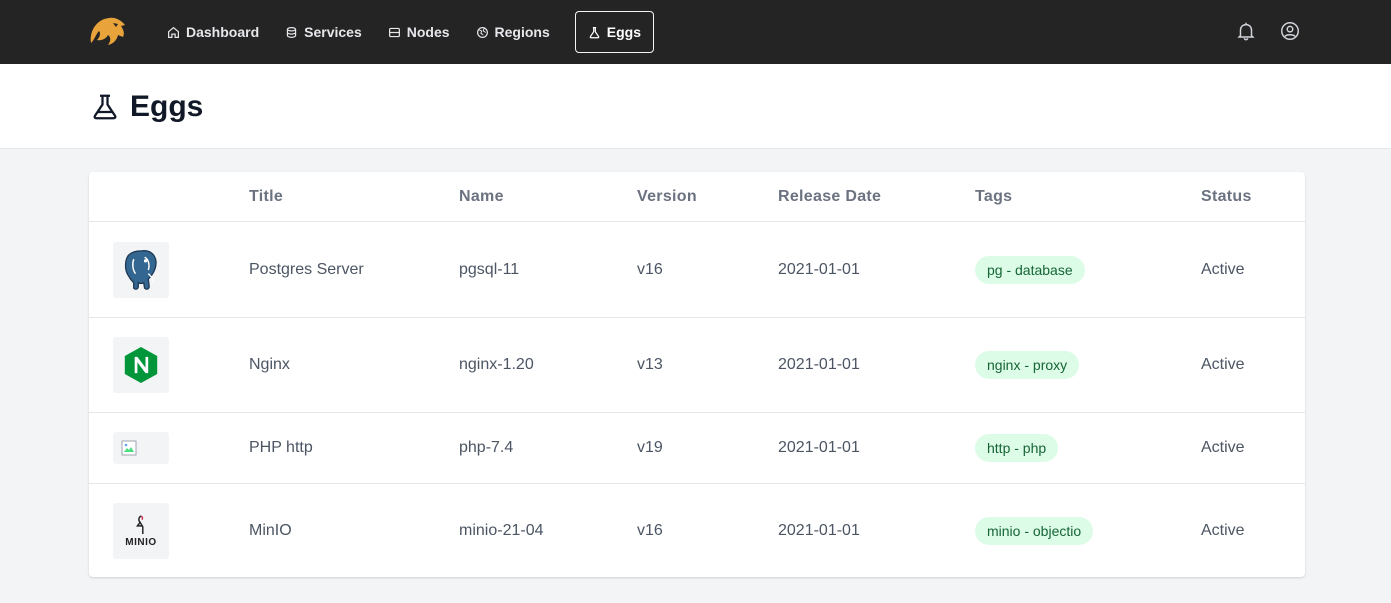 The image size is (1391, 603). I want to click on column-header-version: Version, so click(667, 197).